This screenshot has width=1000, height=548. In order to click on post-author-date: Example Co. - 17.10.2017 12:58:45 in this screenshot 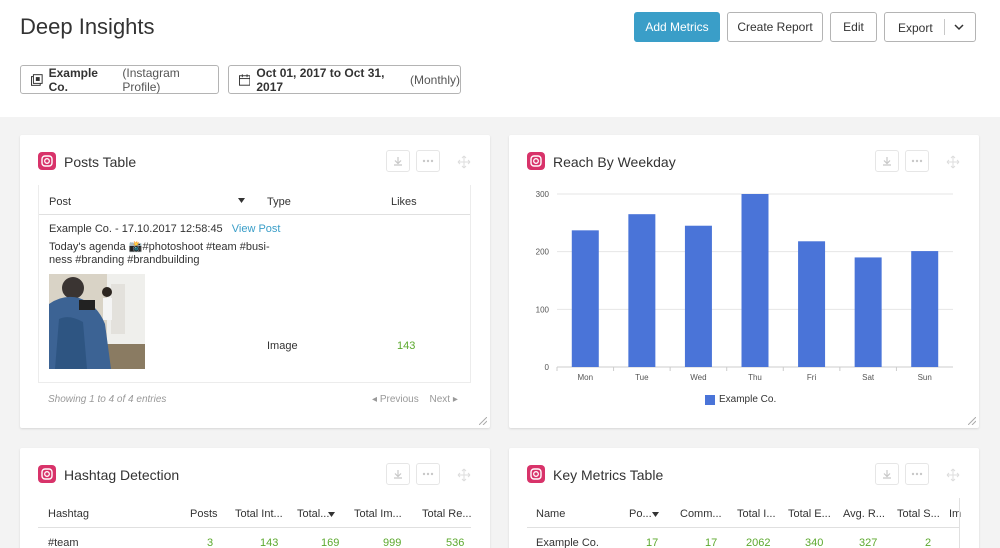, I will do `click(136, 229)`.